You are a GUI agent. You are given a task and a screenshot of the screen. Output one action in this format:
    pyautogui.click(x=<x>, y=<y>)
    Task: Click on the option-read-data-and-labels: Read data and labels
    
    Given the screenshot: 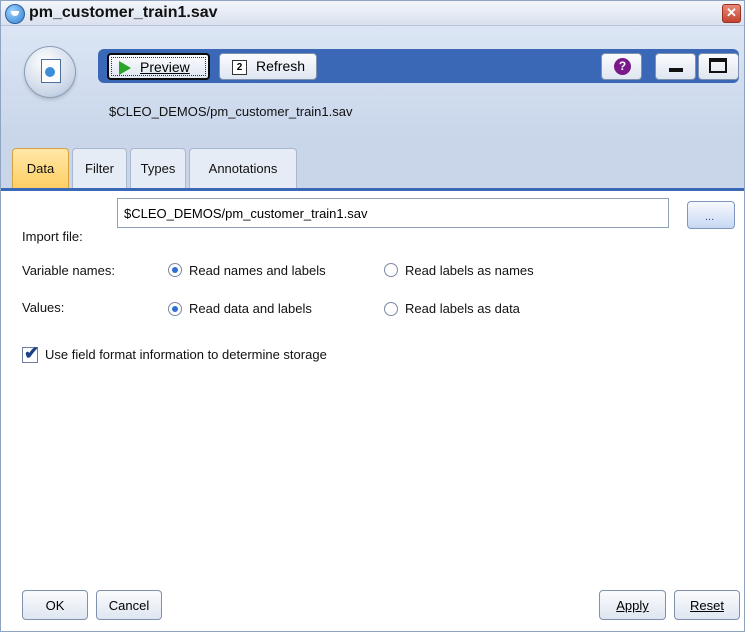 What is the action you would take?
    pyautogui.click(x=250, y=308)
    